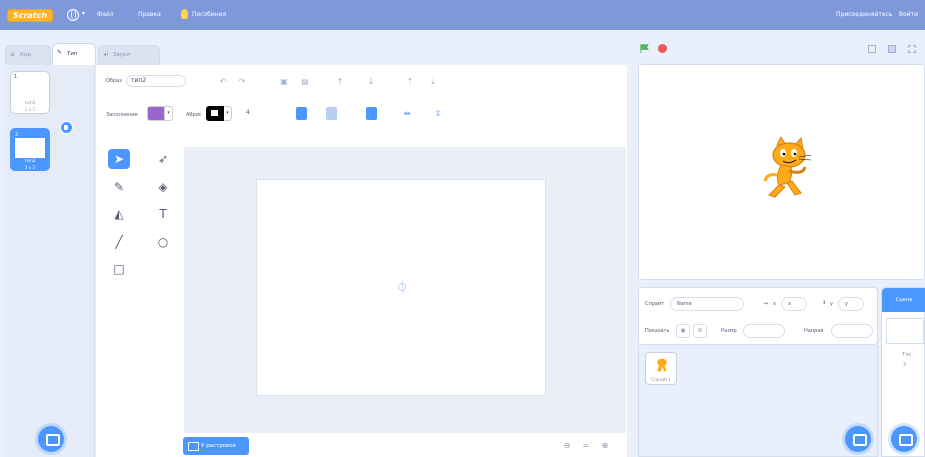 The height and width of the screenshot is (457, 925). Describe the element at coordinates (662, 48) in the screenshot. I see `stop-icon` at that location.